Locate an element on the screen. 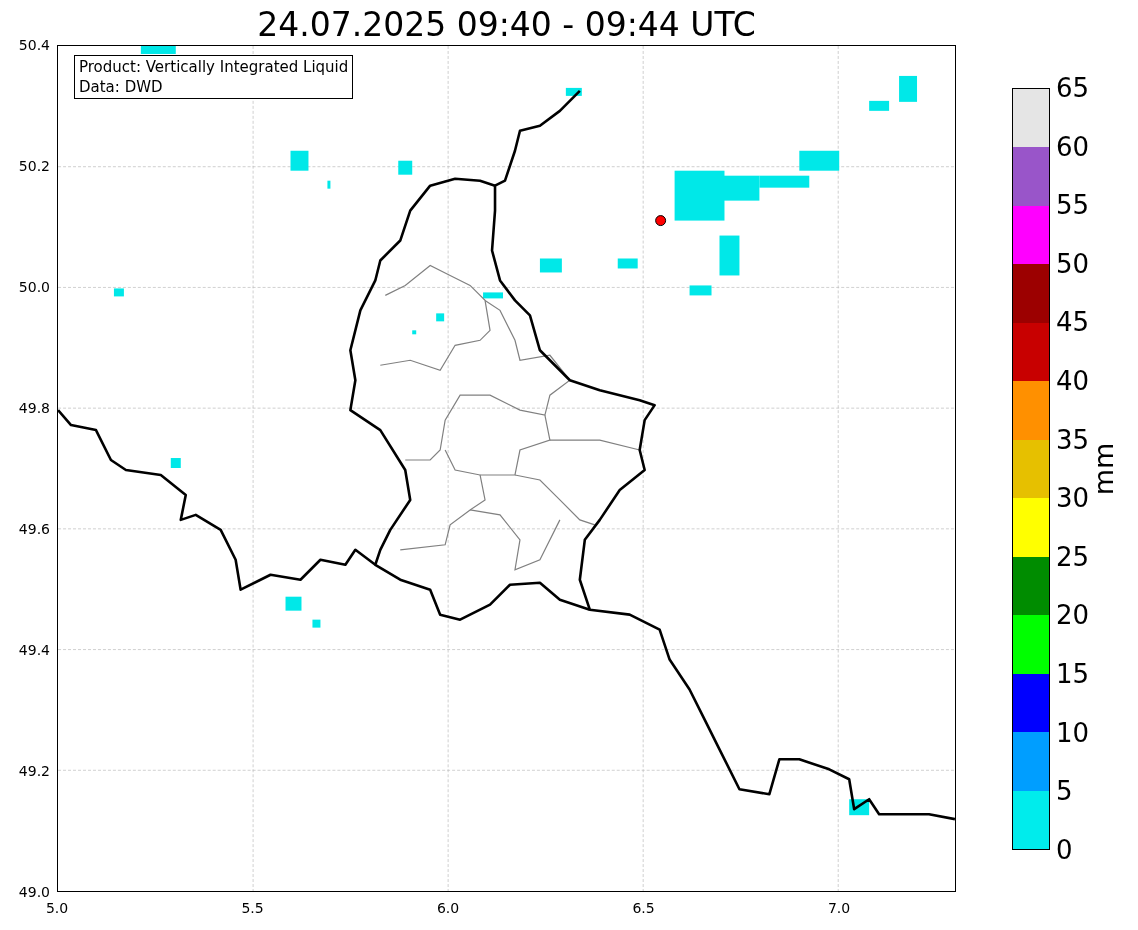  colorbar-tick-label: 65 is located at coordinates (1073, 88).